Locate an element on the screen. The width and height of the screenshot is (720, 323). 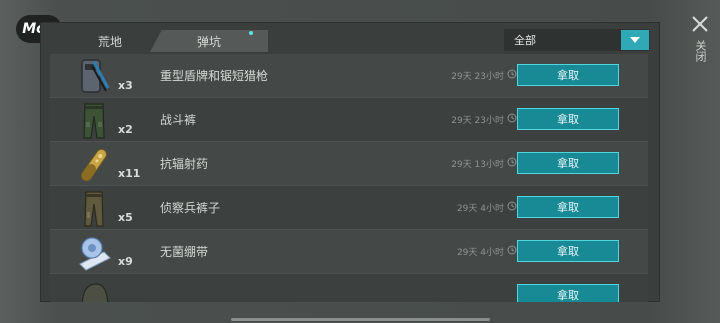
item-time-remaining: 29天 13小时 is located at coordinates (477, 165).